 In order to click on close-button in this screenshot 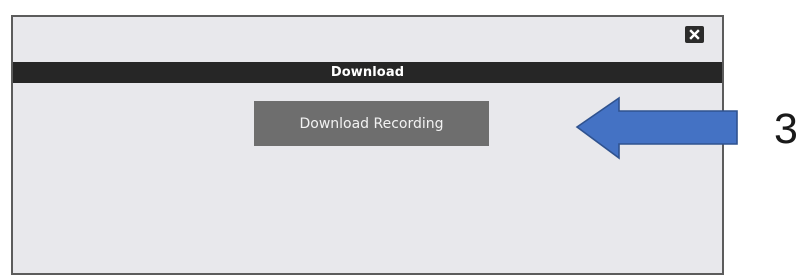, I will do `click(694, 34)`.